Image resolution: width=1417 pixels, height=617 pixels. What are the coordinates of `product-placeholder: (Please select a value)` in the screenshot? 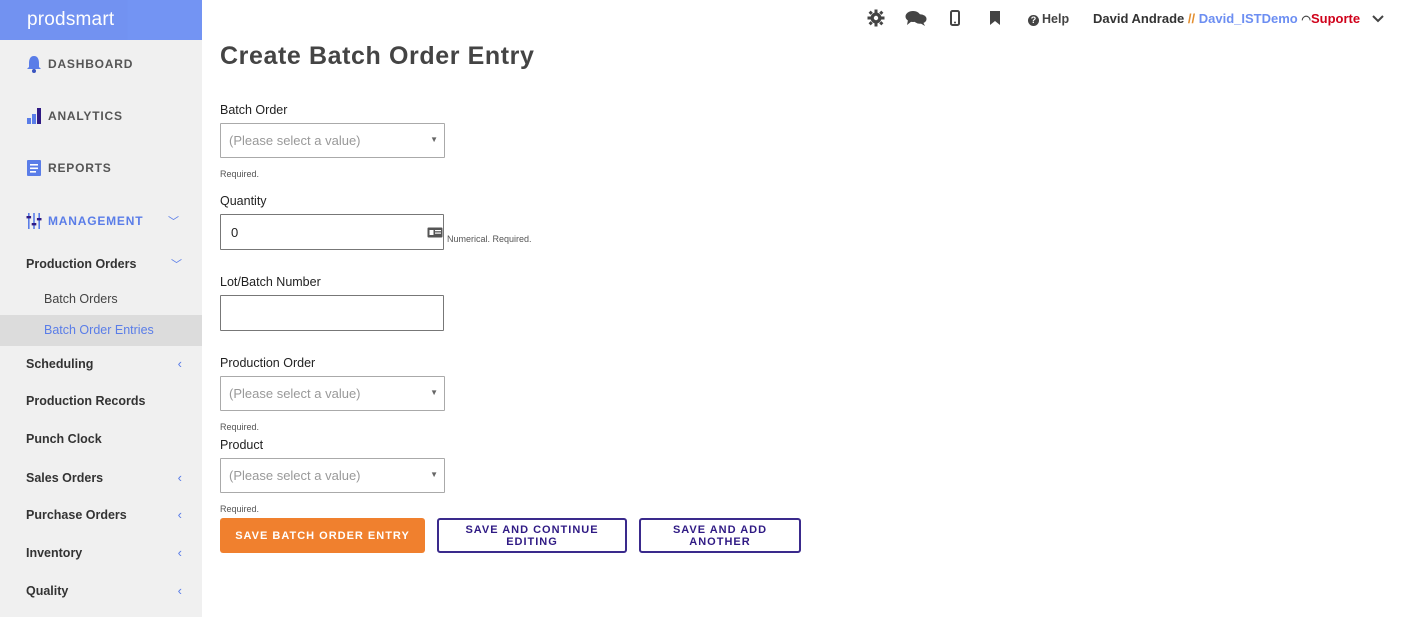 It's located at (295, 475).